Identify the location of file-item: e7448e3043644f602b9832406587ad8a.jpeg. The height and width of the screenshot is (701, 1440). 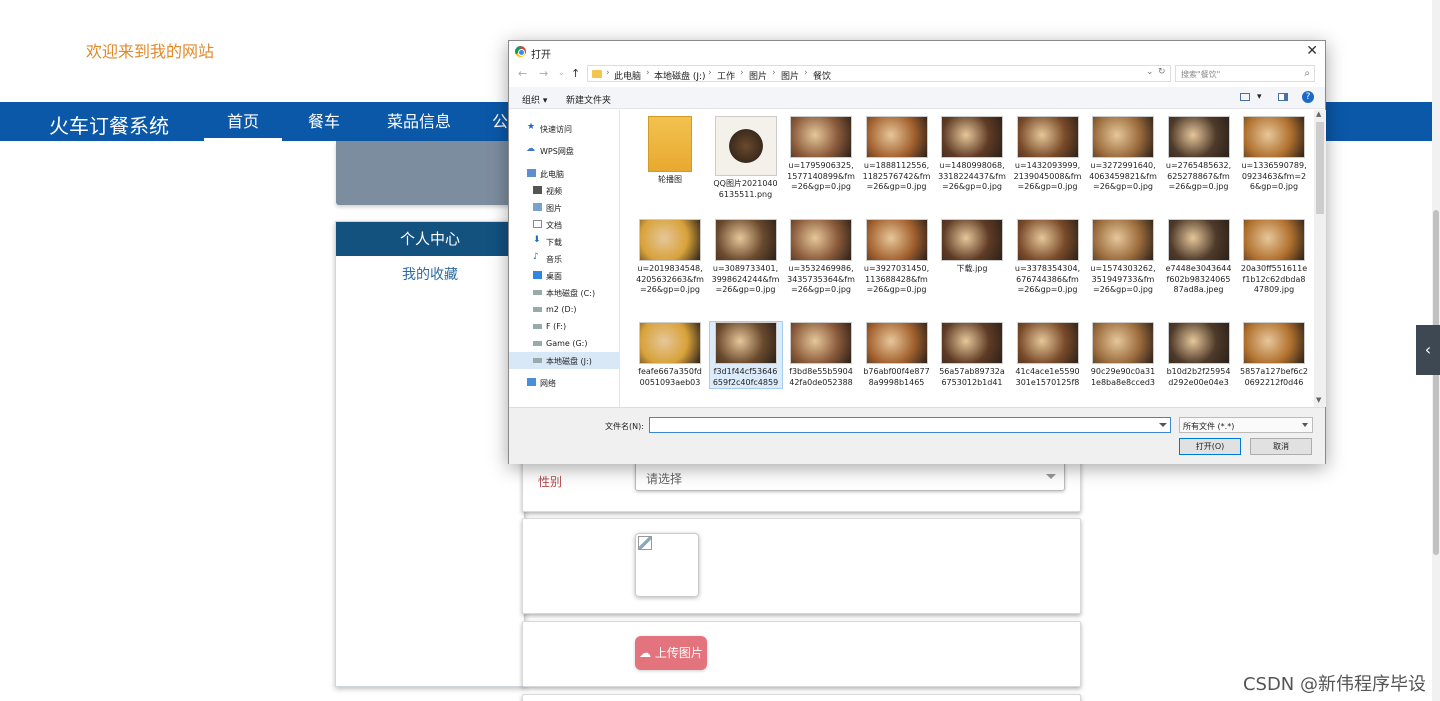
(1199, 257).